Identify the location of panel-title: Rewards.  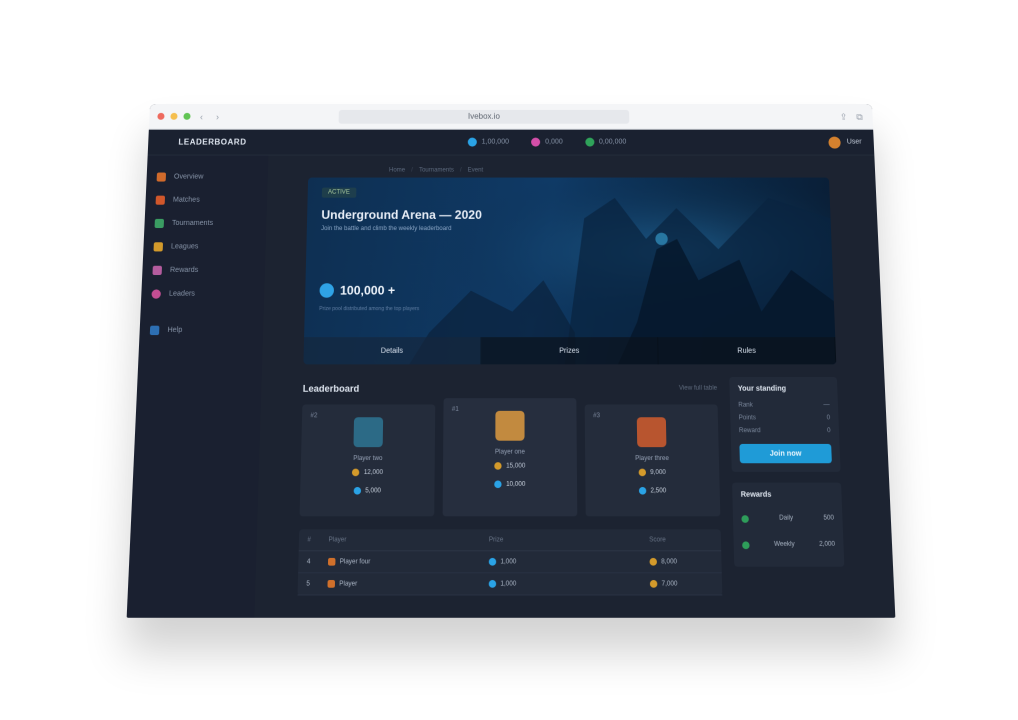
(756, 495).